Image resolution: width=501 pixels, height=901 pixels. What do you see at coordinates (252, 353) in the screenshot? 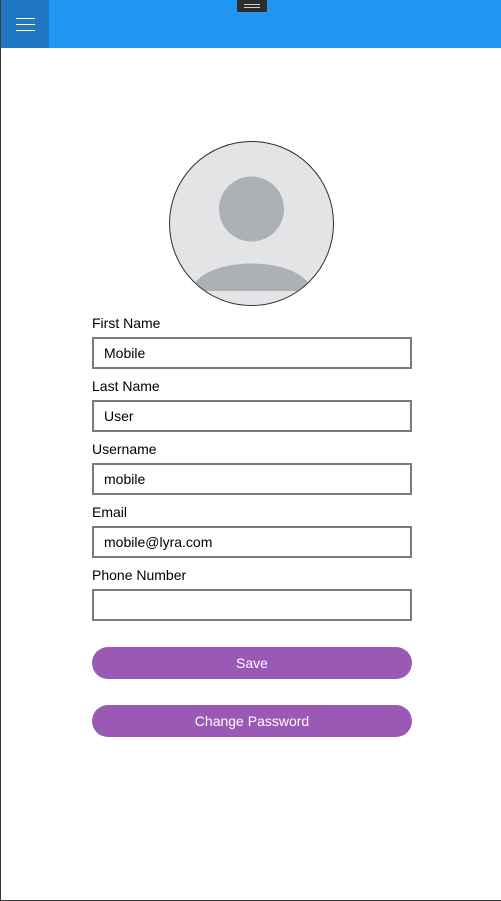
I see `first-name-field` at bounding box center [252, 353].